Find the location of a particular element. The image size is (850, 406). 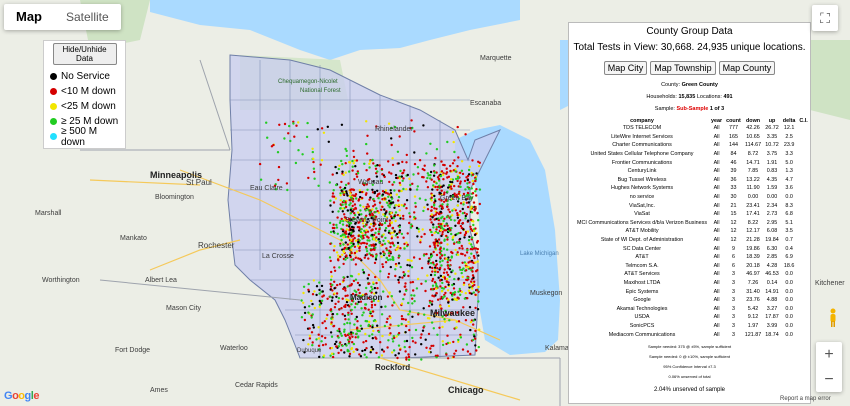

report-map-error-link: Report a map error is located at coordinates (805, 399).